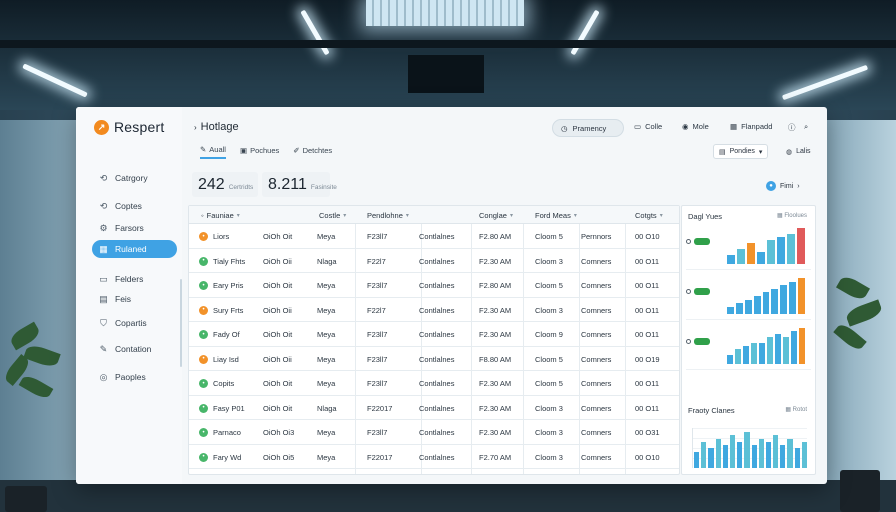 Image resolution: width=896 pixels, height=512 pixels. I want to click on sort-label: Lalis, so click(803, 151).